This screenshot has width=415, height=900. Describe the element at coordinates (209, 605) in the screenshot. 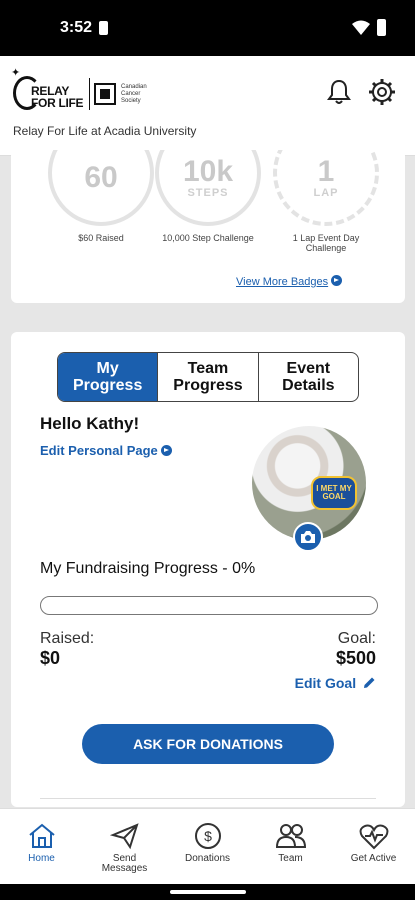

I see `fundraising-progress-bar` at that location.